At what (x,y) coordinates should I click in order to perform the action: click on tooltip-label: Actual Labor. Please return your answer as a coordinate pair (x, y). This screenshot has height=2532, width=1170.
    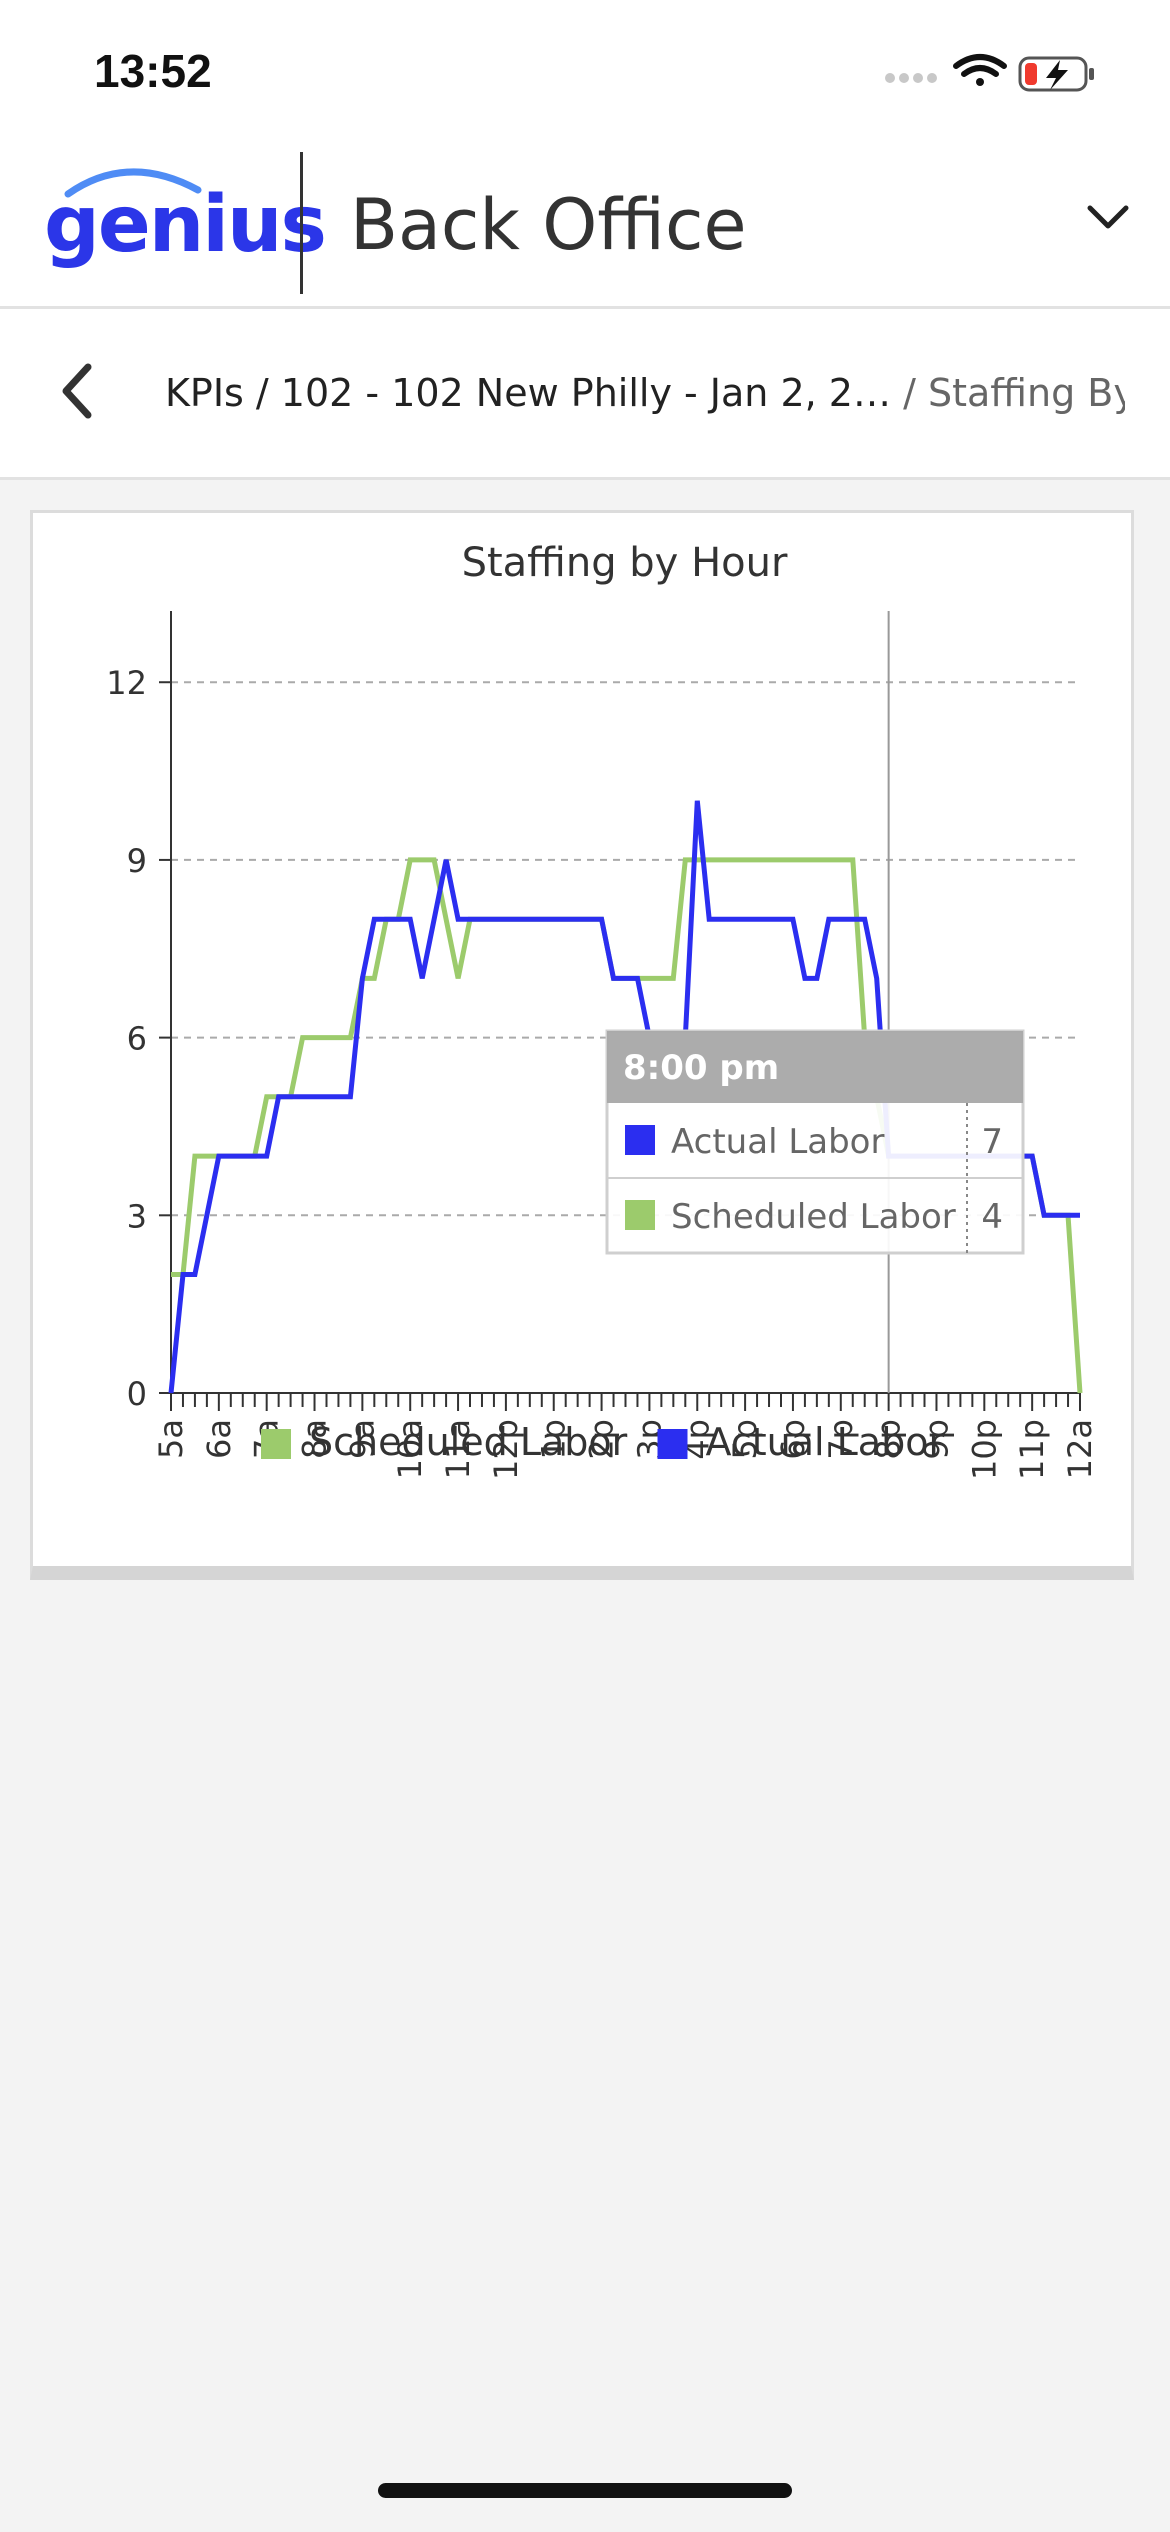
    Looking at the image, I should click on (777, 1142).